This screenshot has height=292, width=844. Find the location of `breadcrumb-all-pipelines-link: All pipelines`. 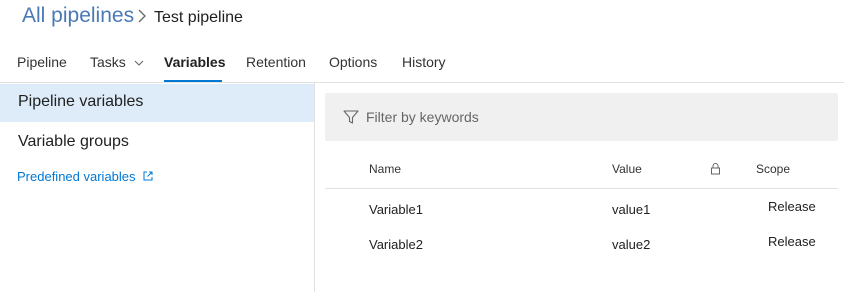

breadcrumb-all-pipelines-link: All pipelines is located at coordinates (78, 16).